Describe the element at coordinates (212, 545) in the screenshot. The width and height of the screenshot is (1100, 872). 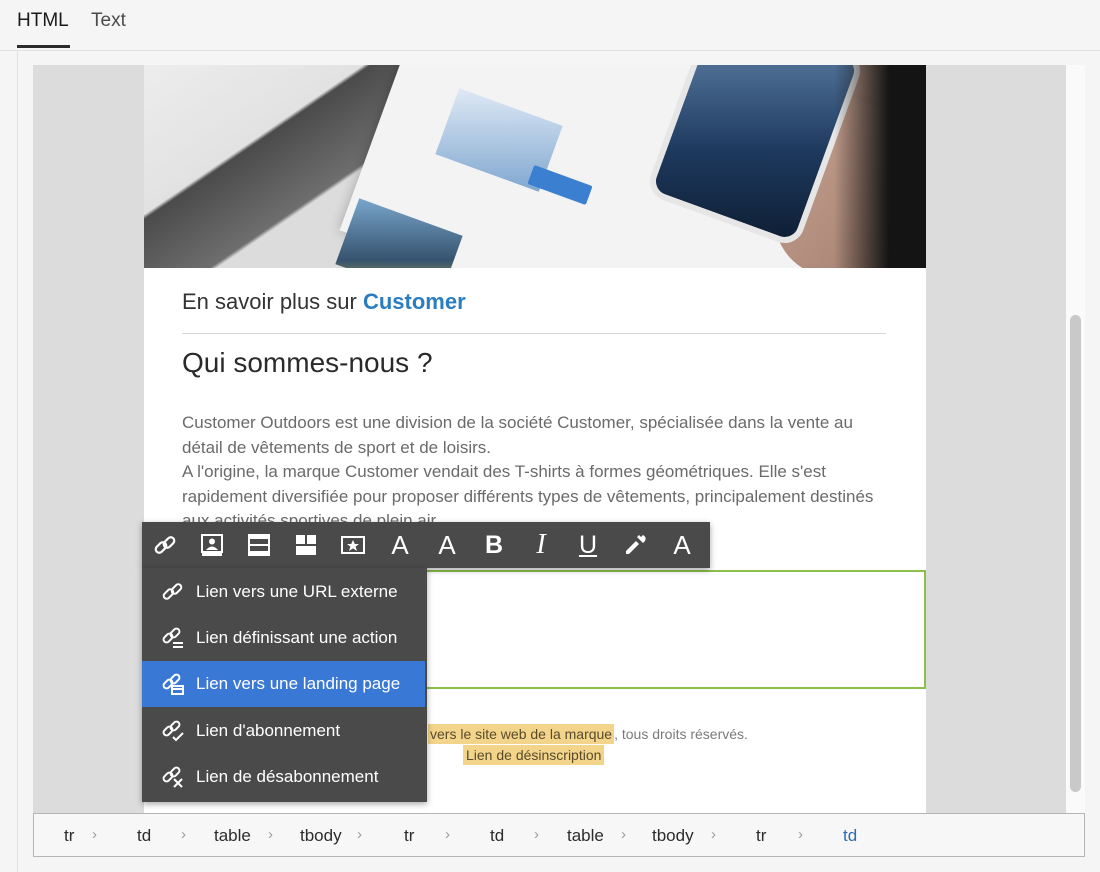
I see `personalization-icon` at that location.